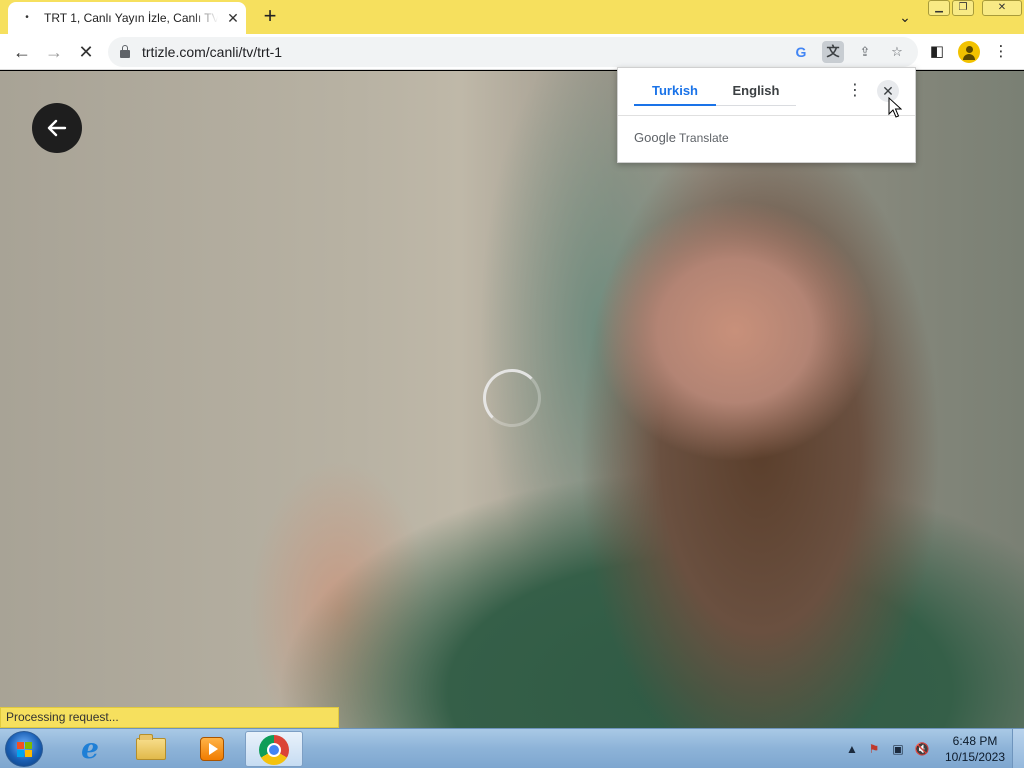 The image size is (1024, 768). Describe the element at coordinates (512, 748) in the screenshot. I see `taskbar: e ▲ ⚑ ▣ 🔇 6:48 PM 10/15/2023` at that location.